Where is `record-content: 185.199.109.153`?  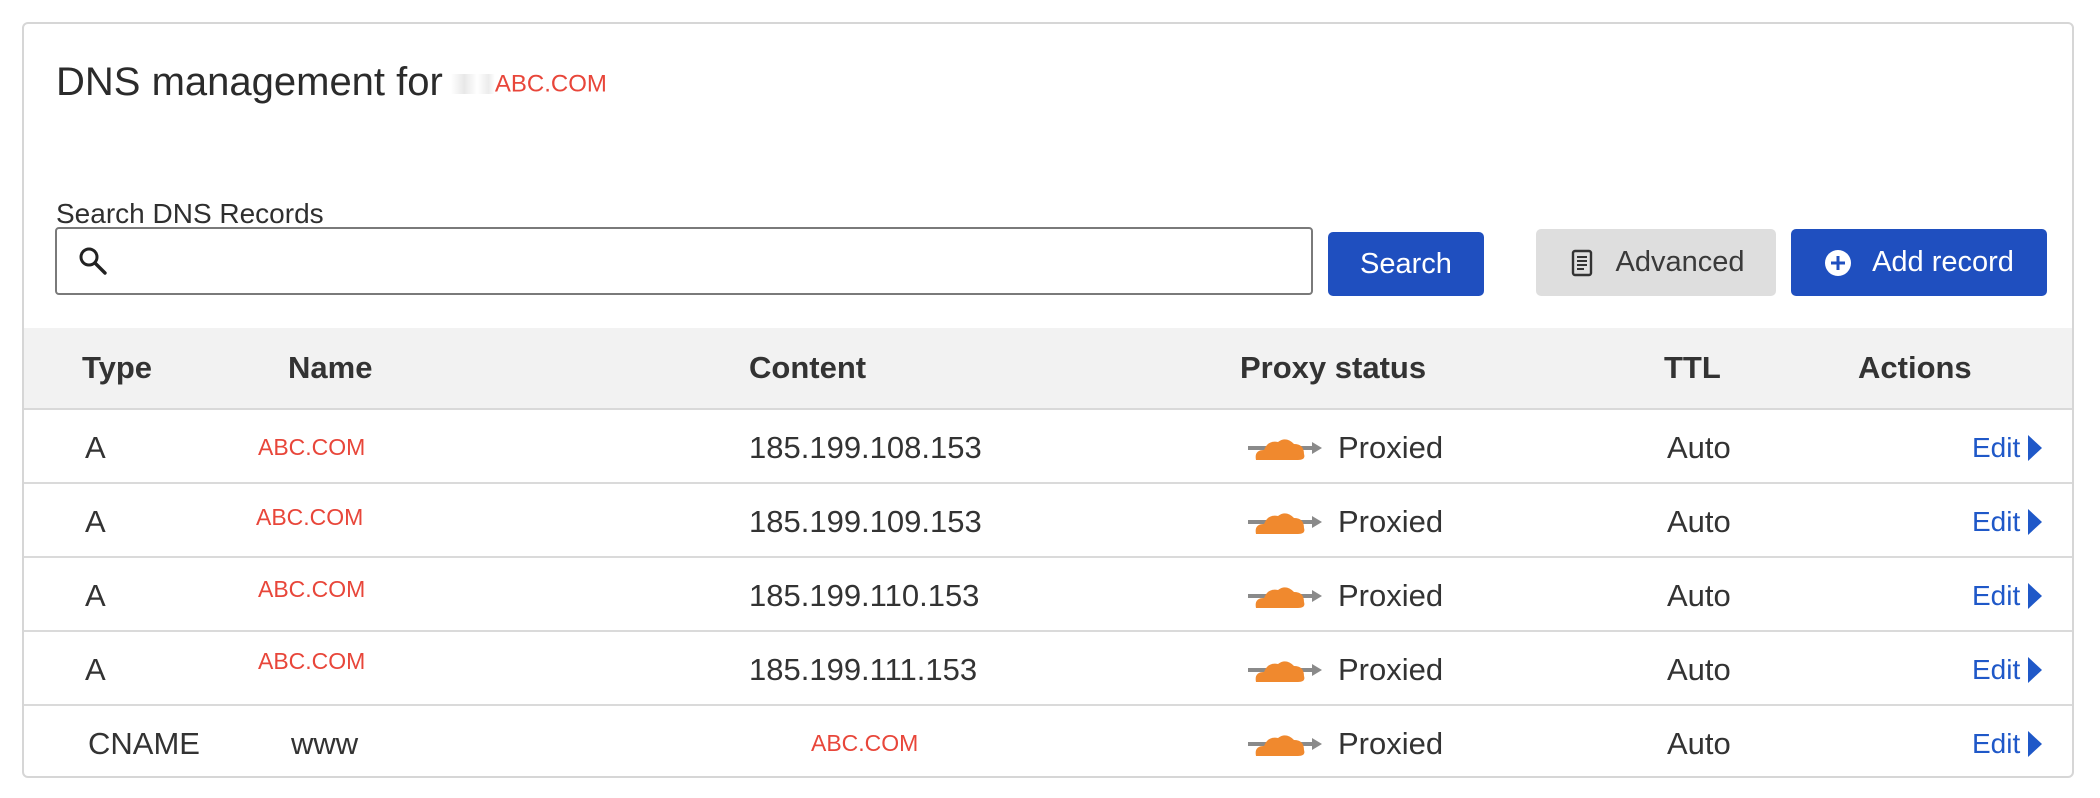
record-content: 185.199.109.153 is located at coordinates (865, 521).